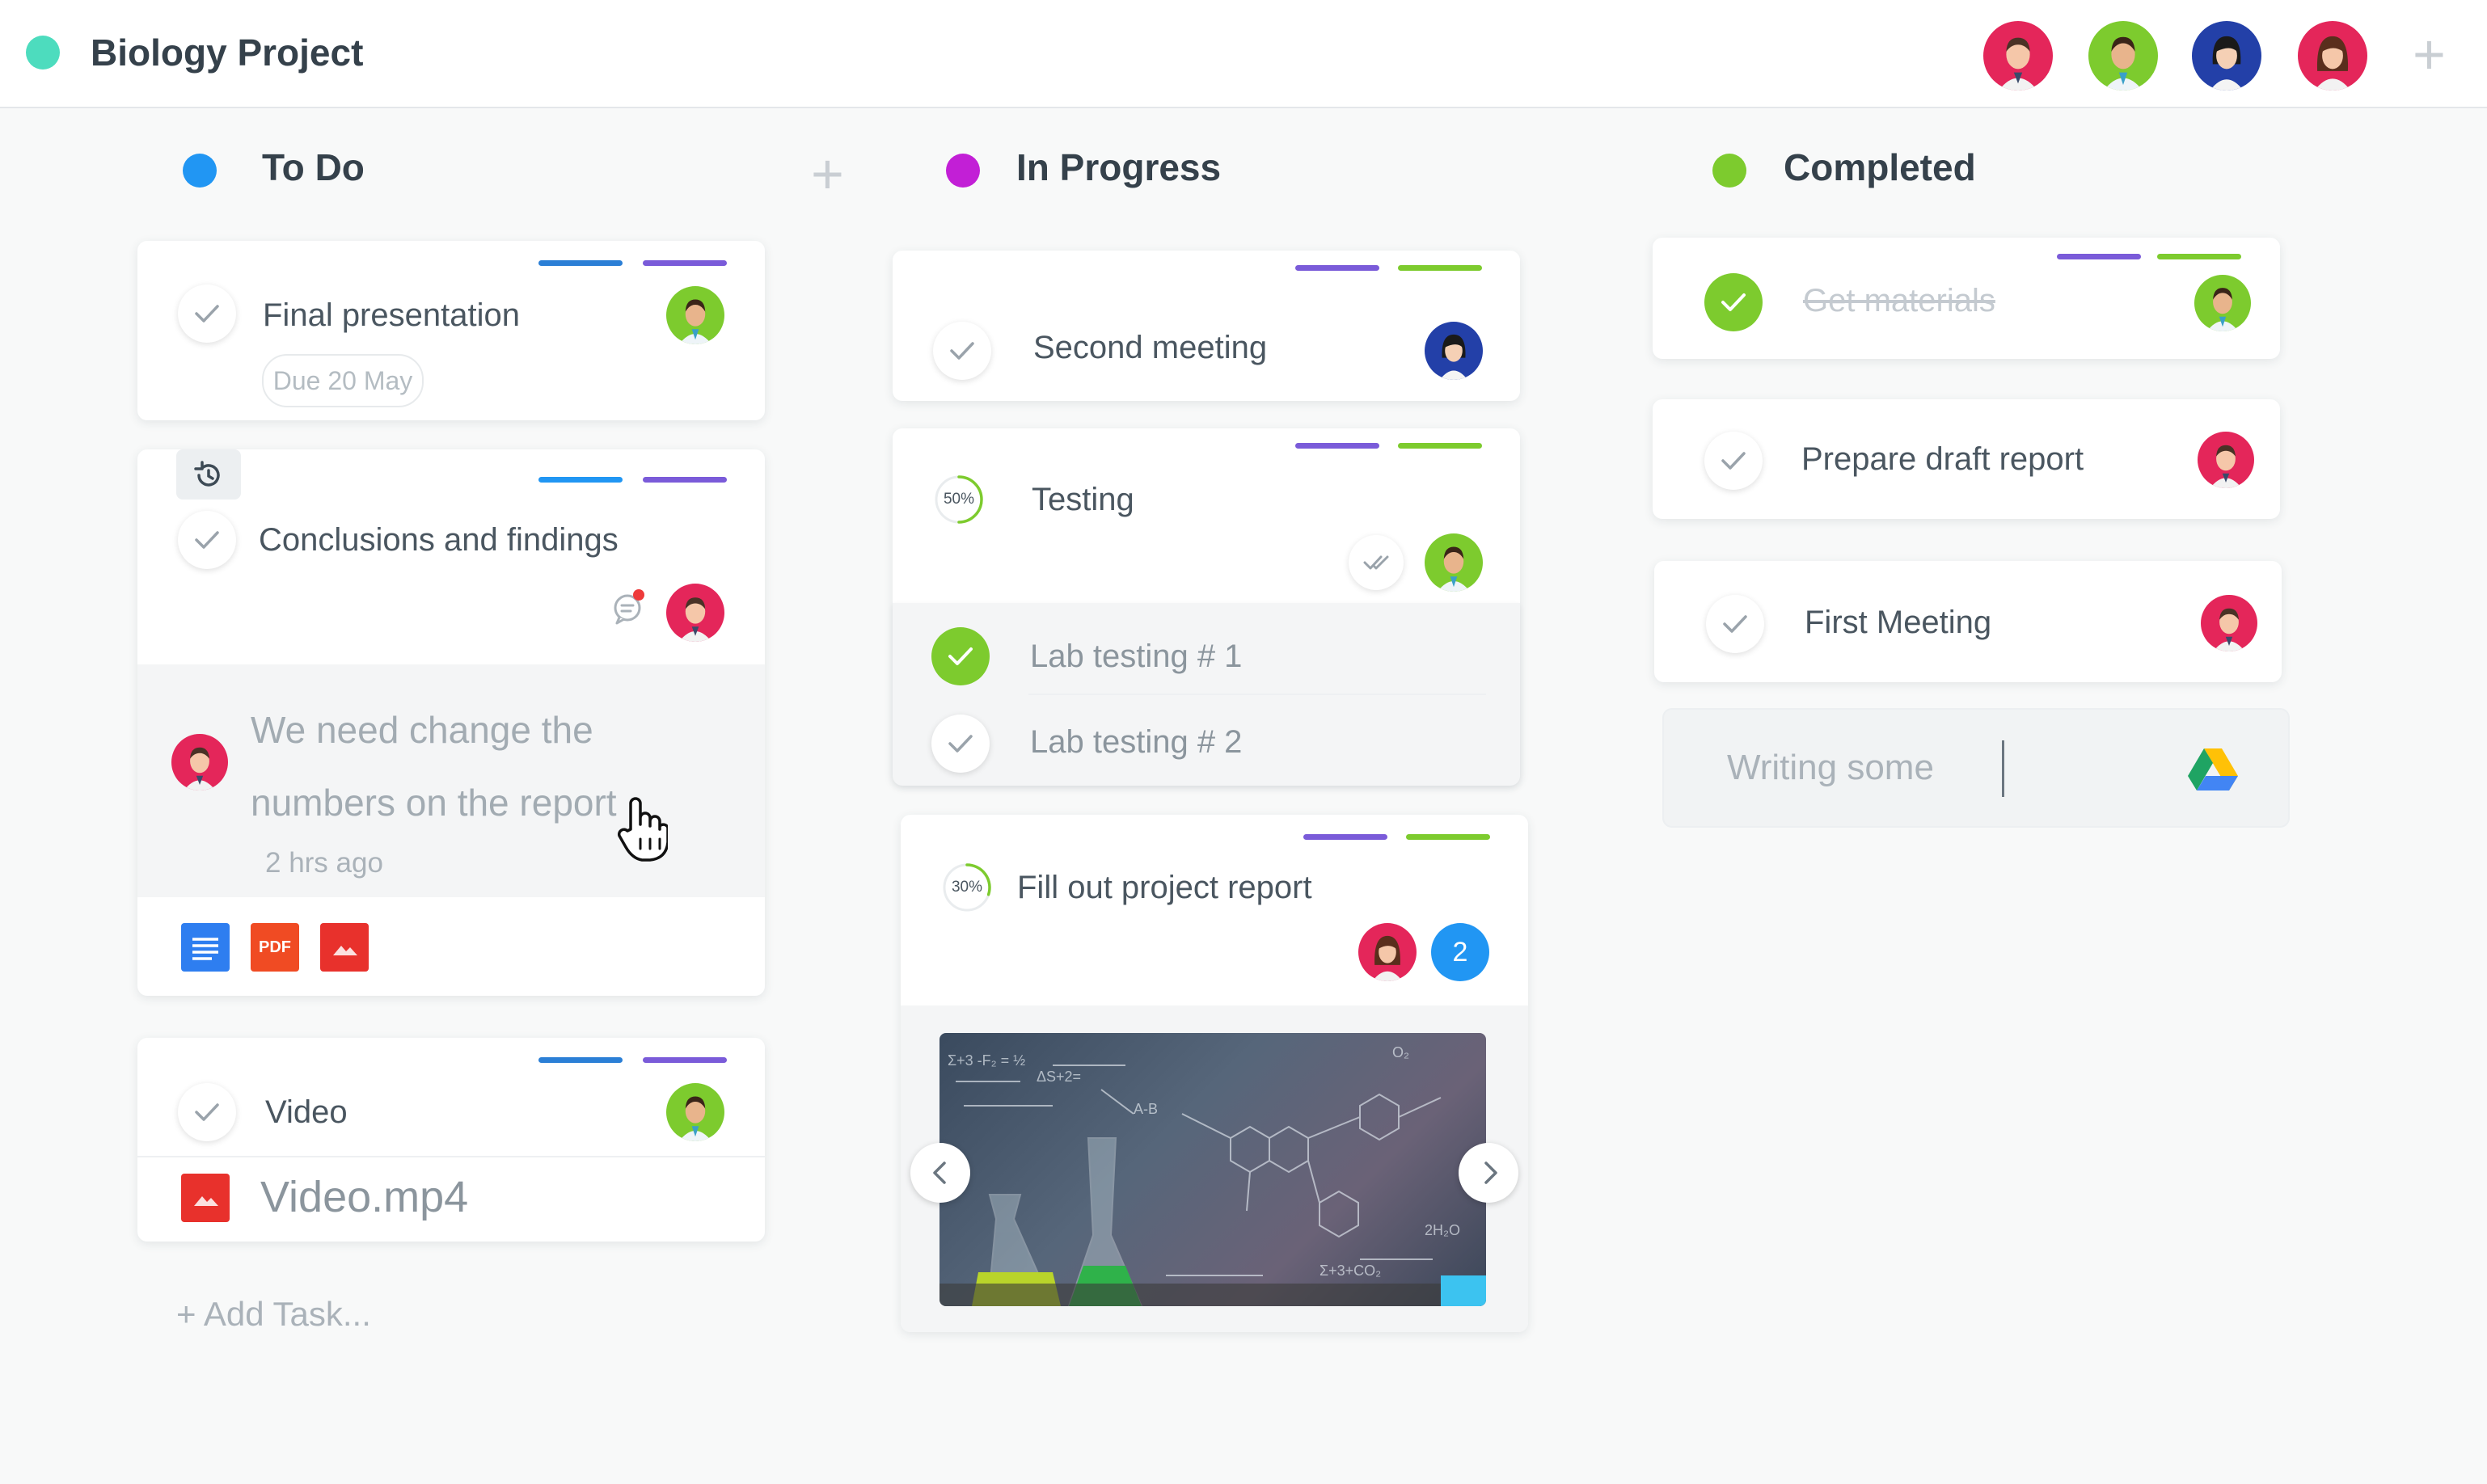 The height and width of the screenshot is (1484, 2487). I want to click on new-task-input-text: Writing some, so click(1830, 767).